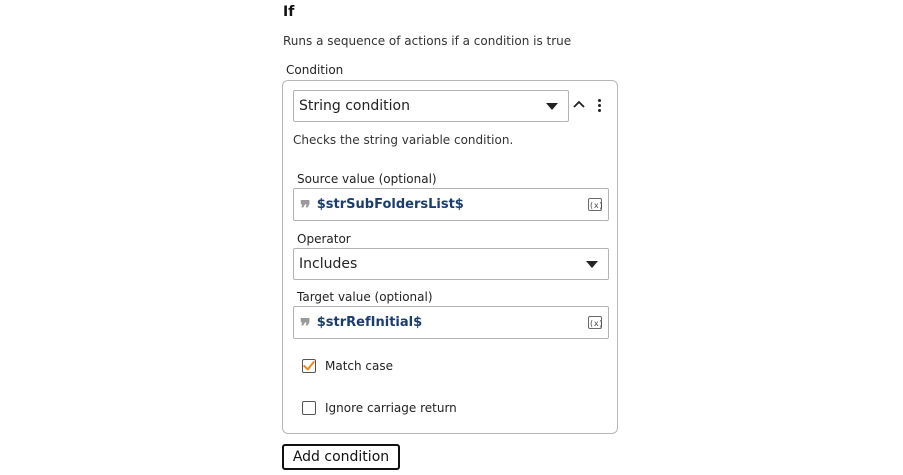  I want to click on source-value-label: Source value (optional), so click(367, 179).